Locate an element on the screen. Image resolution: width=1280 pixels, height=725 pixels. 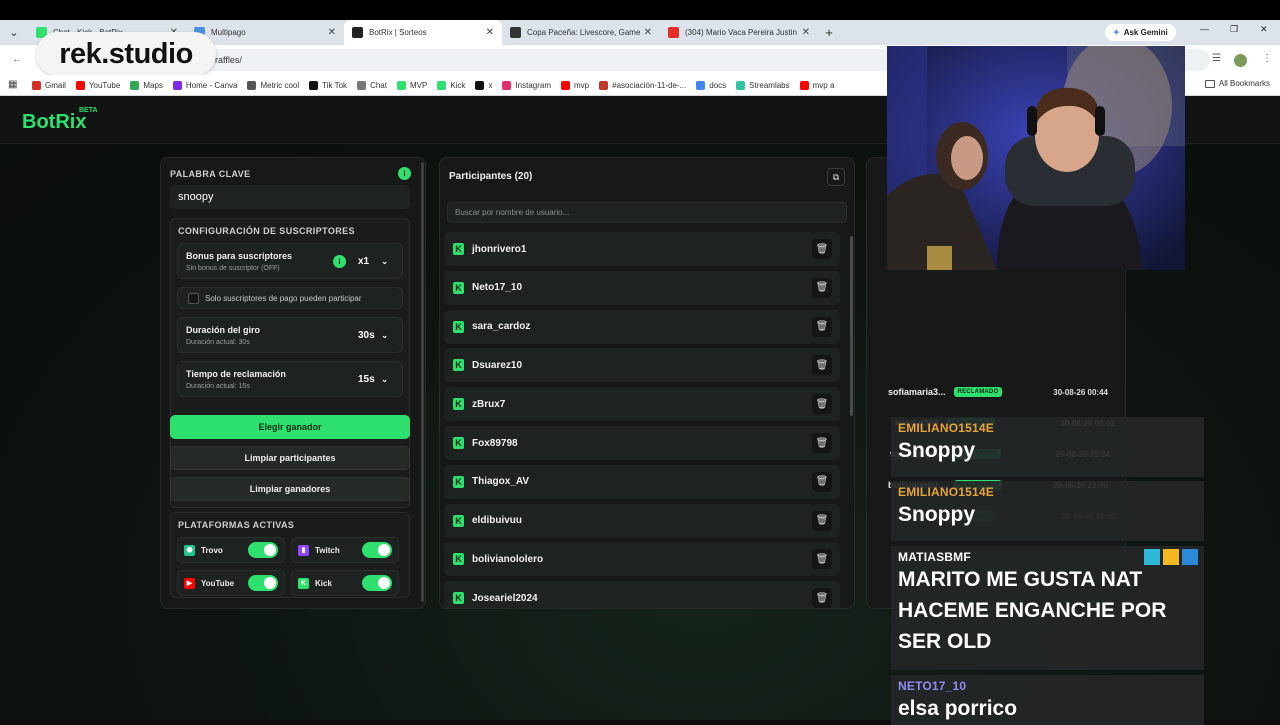
spin-duration-value: 30s is located at coordinates (366, 335).